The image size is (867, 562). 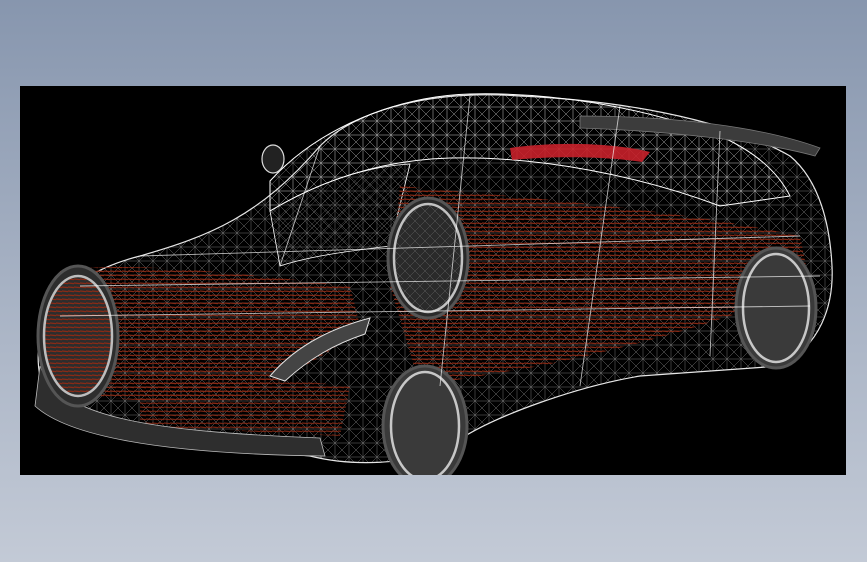 What do you see at coordinates (776, 308) in the screenshot?
I see `rear-right-wheel` at bounding box center [776, 308].